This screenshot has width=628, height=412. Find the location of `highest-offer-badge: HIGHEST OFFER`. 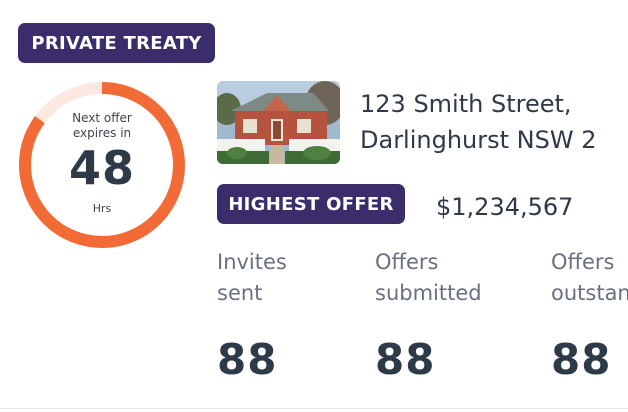

highest-offer-badge: HIGHEST OFFER is located at coordinates (311, 204).